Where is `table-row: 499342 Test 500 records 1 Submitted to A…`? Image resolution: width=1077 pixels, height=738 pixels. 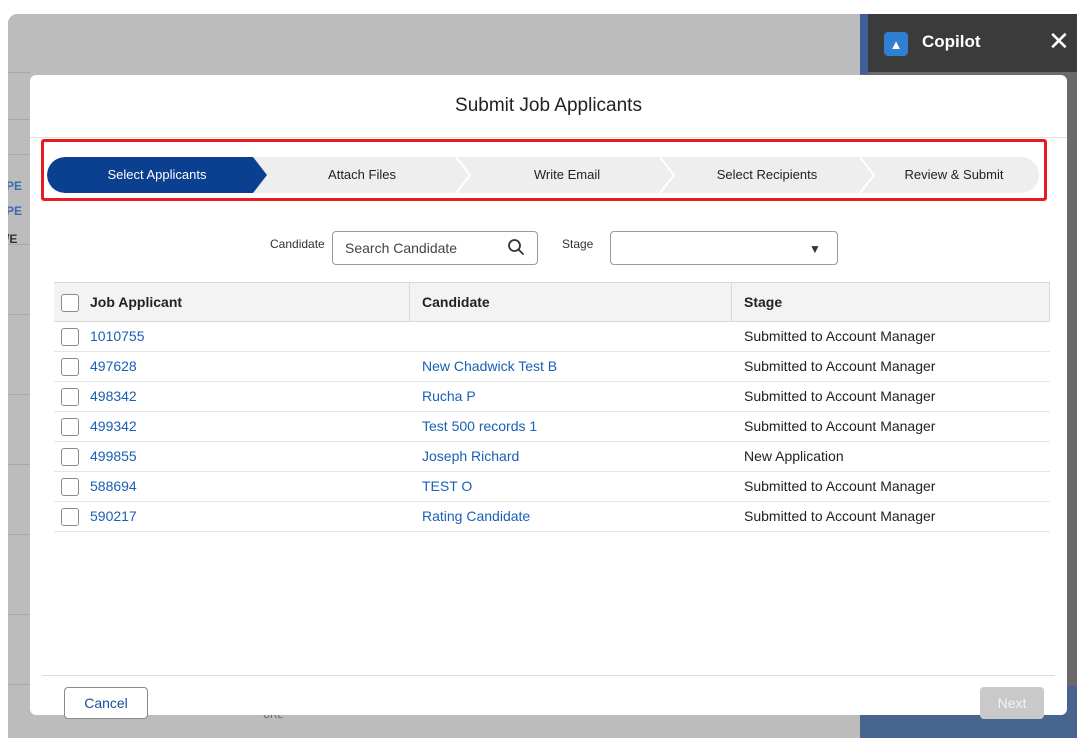 table-row: 499342 Test 500 records 1 Submitted to A… is located at coordinates (552, 427).